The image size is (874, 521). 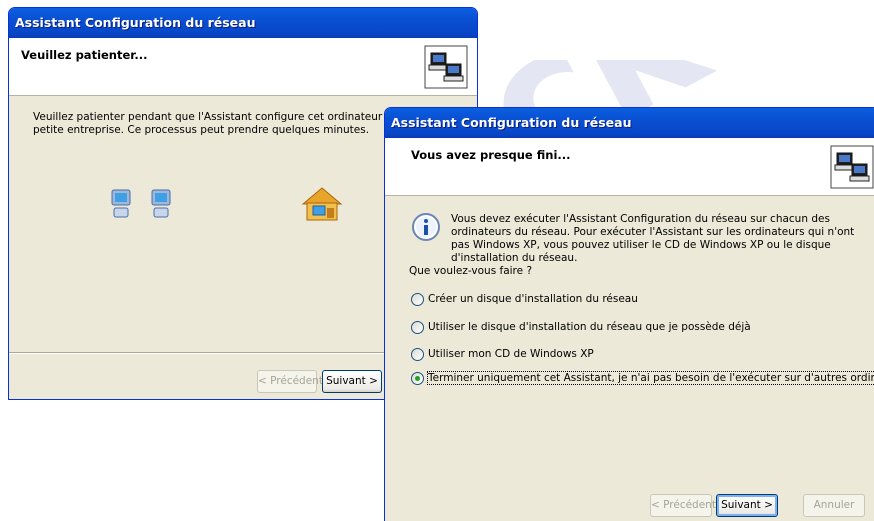 What do you see at coordinates (511, 354) in the screenshot?
I see `option-label: Utiliser mon CD de Windows XP` at bounding box center [511, 354].